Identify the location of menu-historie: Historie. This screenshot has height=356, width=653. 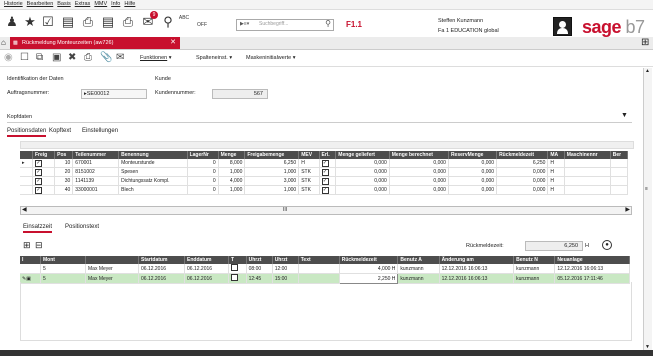
(13, 4).